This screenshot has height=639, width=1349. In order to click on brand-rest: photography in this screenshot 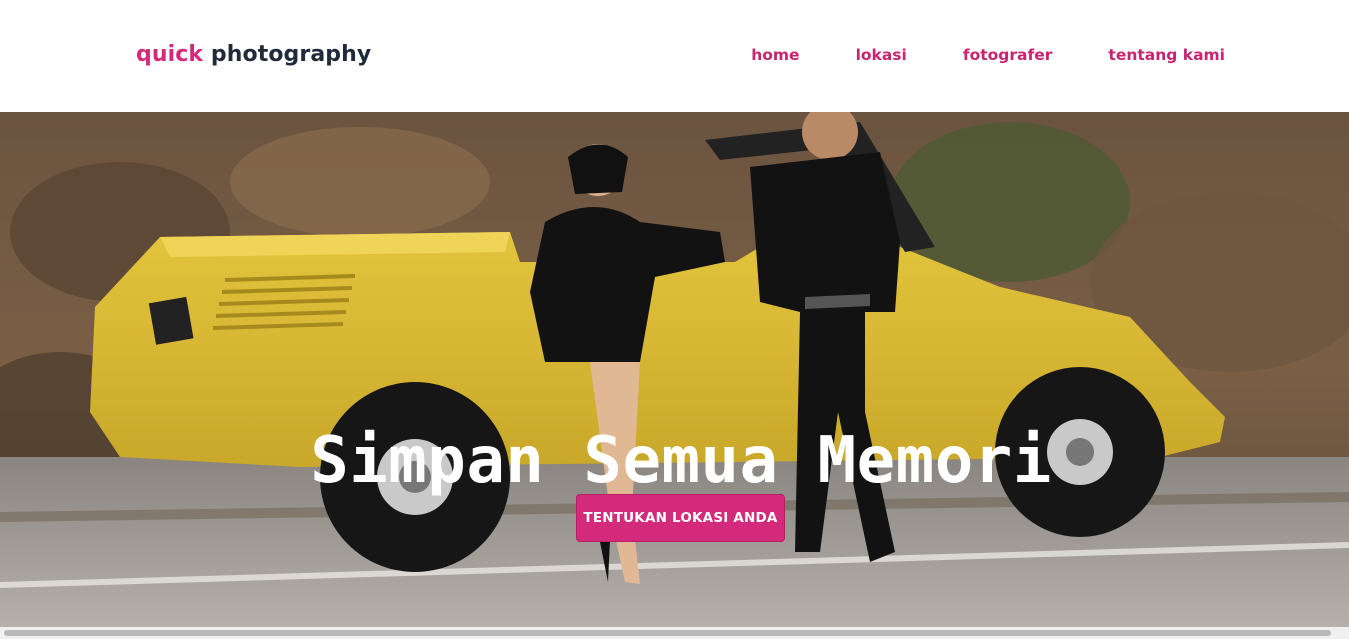, I will do `click(291, 54)`.